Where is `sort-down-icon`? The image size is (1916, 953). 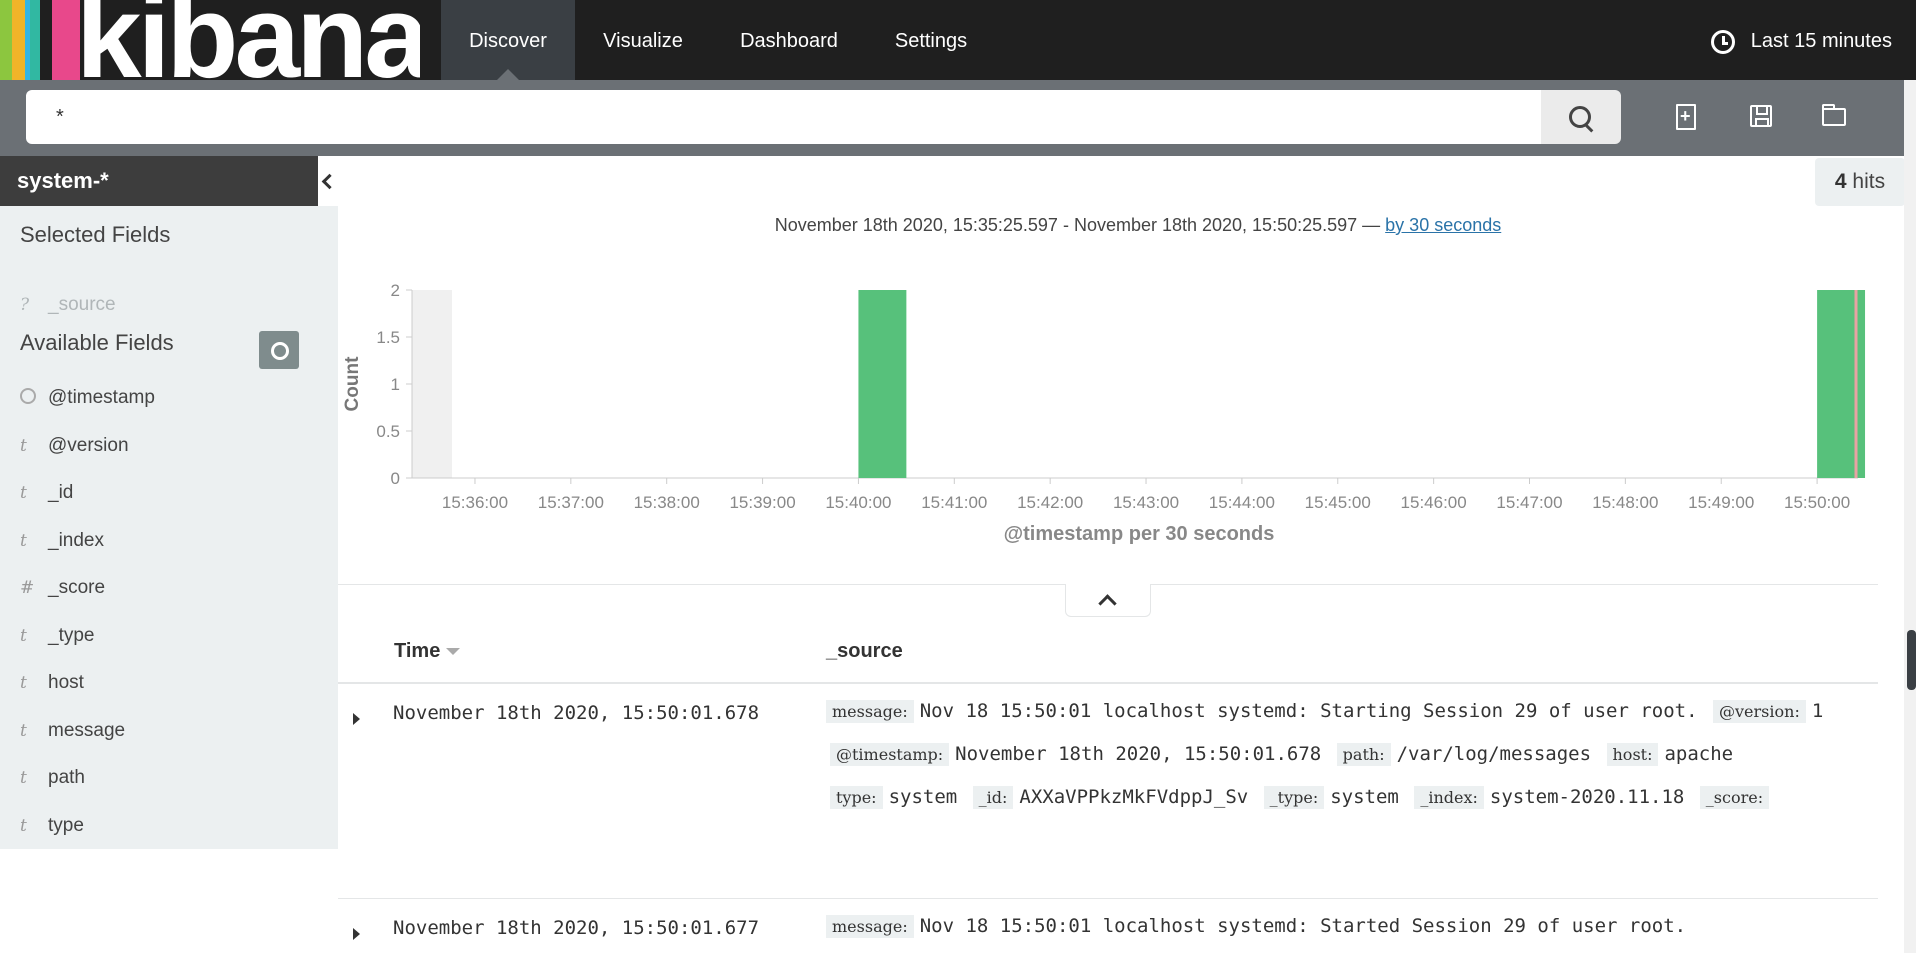
sort-down-icon is located at coordinates (453, 652).